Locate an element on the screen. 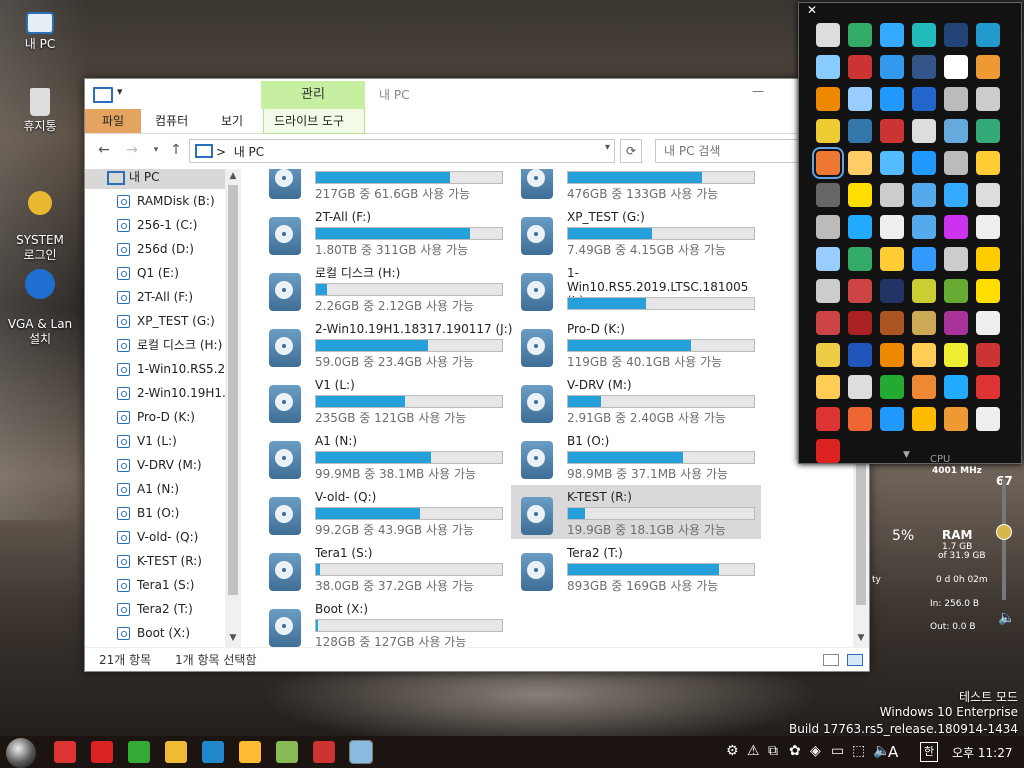  context-tab-manage: 관리 is located at coordinates (313, 95).